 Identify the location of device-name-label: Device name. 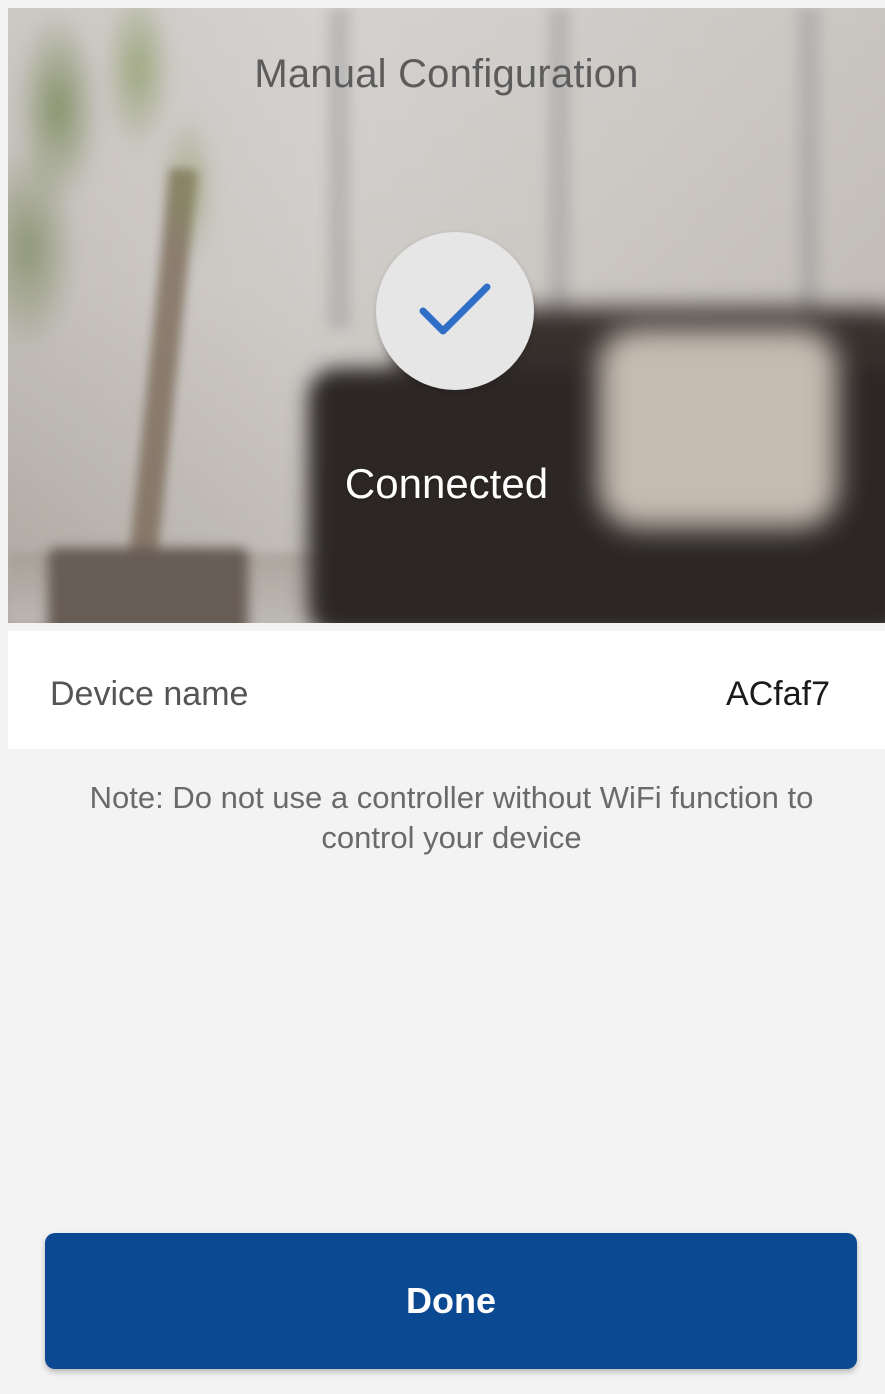
(149, 694).